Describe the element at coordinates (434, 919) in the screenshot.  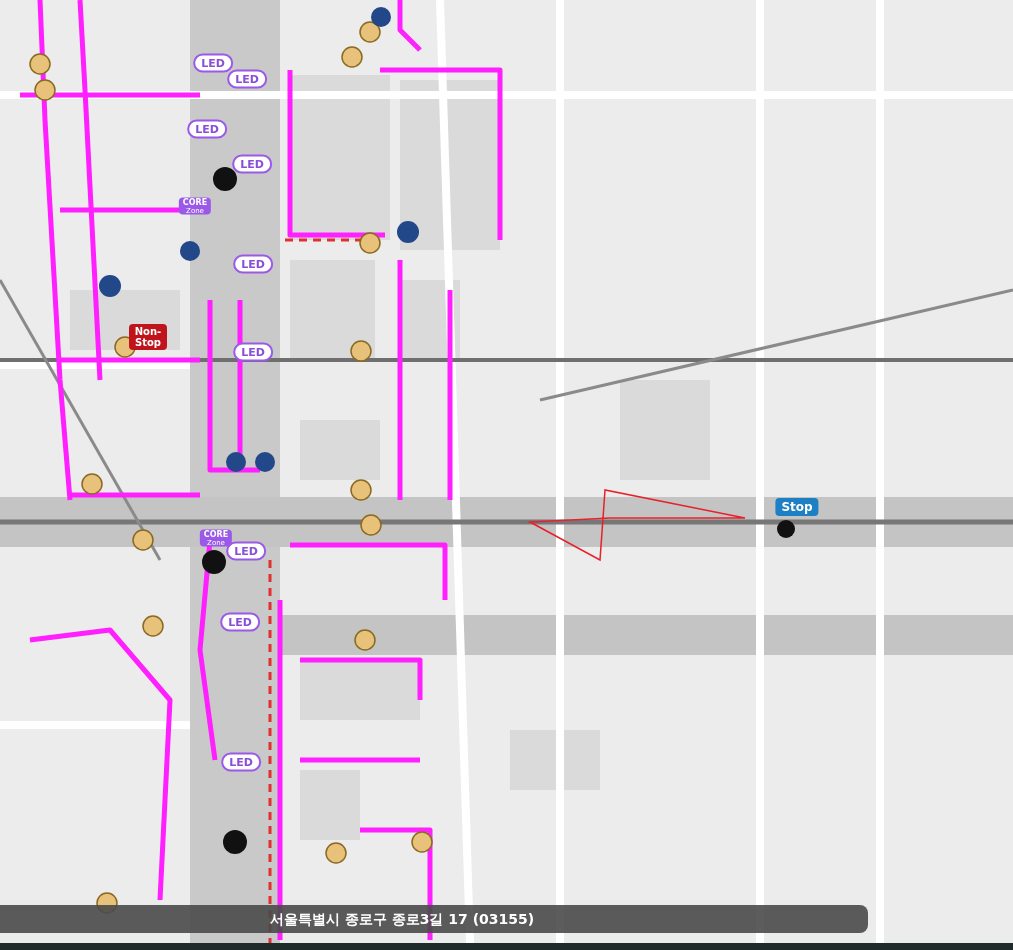
I see `address-bar: 서울특별시 종로구 종로3길 17 (03155)` at that location.